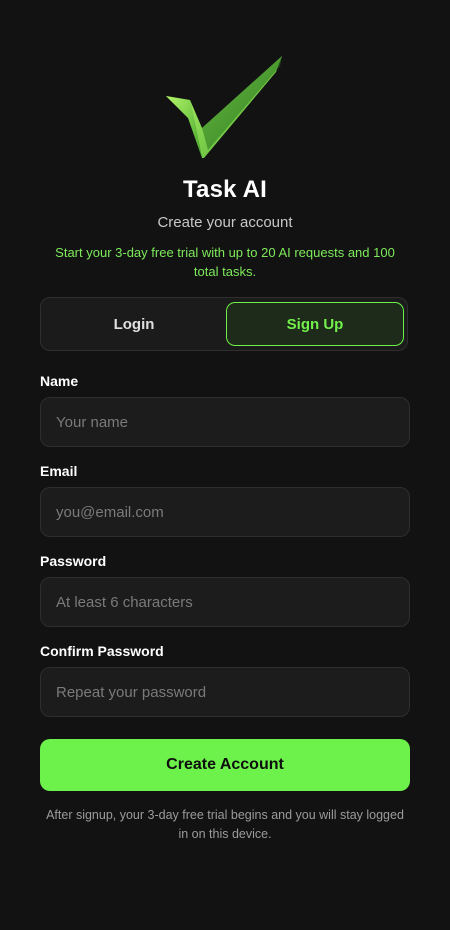  What do you see at coordinates (134, 324) in the screenshot?
I see `tab-login: Login` at bounding box center [134, 324].